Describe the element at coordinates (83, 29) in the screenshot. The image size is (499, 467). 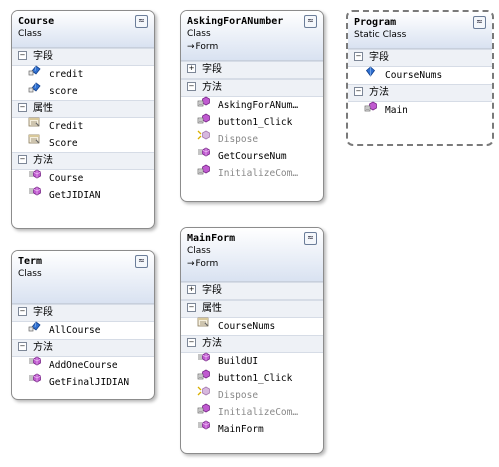
I see `class-header: Course Class ≈` at that location.